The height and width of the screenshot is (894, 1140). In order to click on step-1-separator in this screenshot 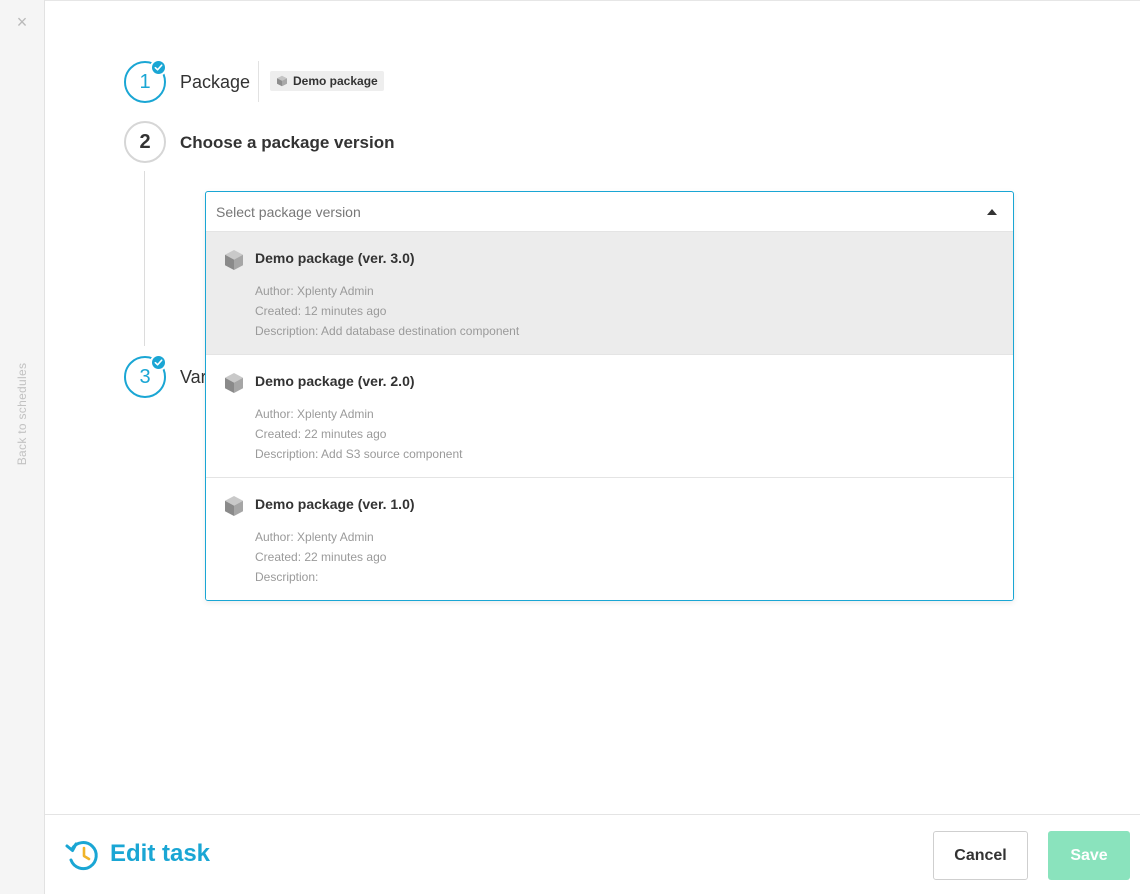, I will do `click(258, 81)`.